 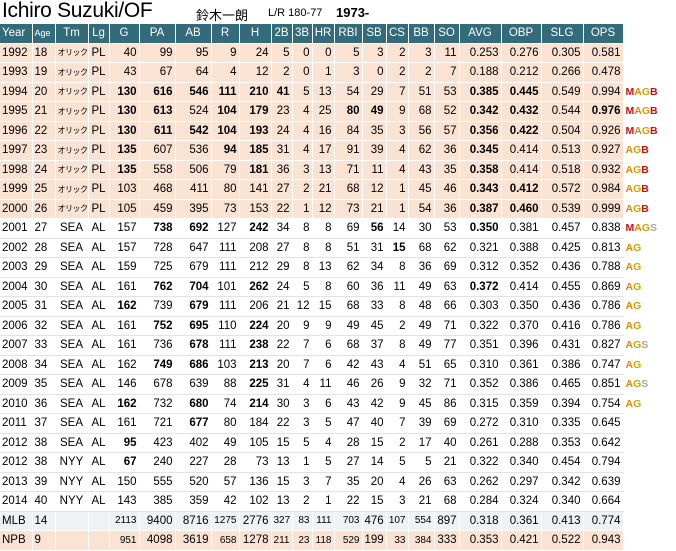 I want to click on cell-rbi: 43, so click(x=348, y=404).